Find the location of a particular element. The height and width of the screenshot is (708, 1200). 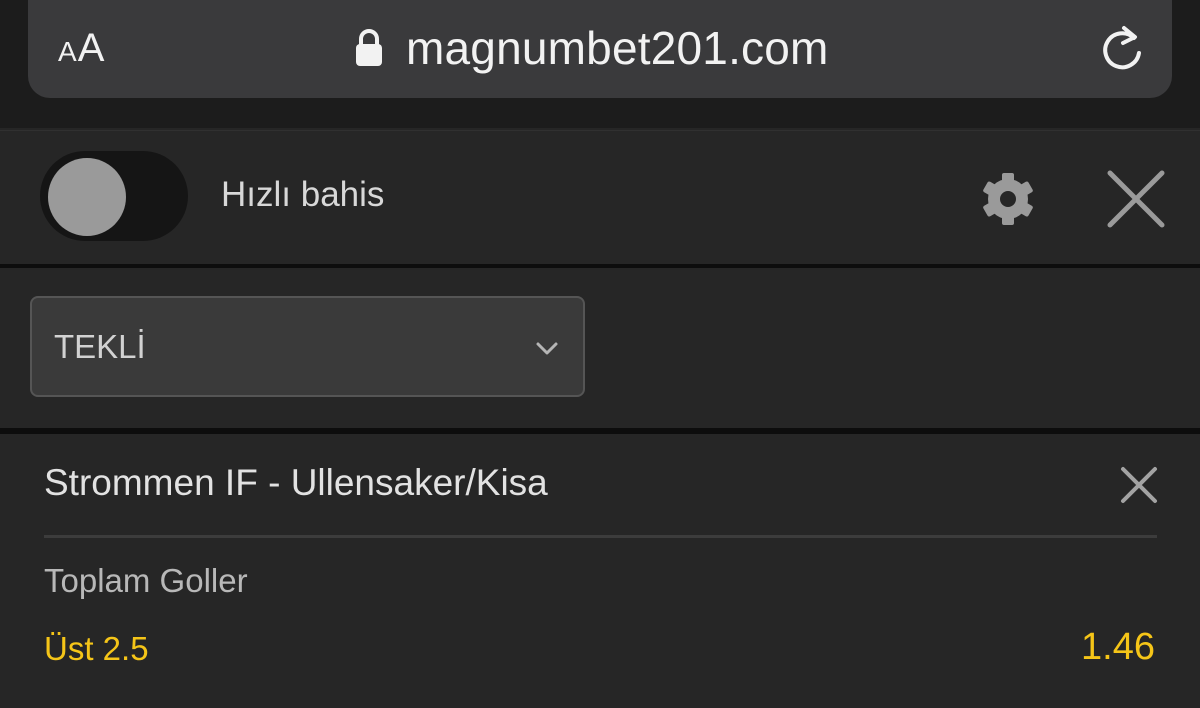

chevron-down-icon is located at coordinates (547, 348).